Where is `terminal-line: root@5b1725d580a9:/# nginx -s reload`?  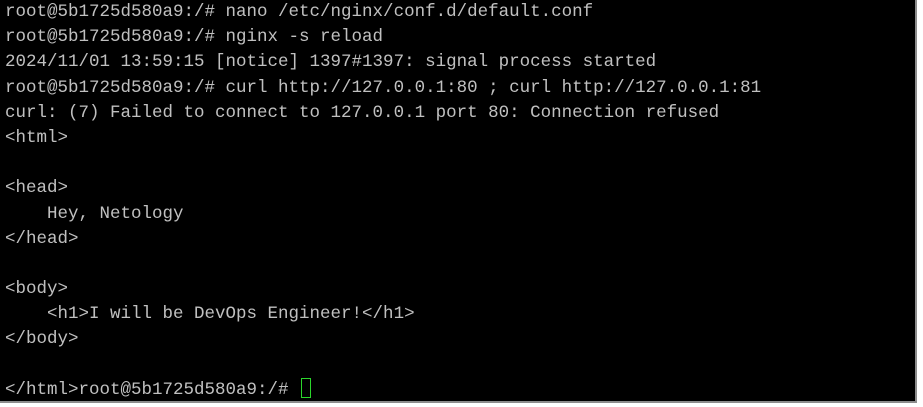 terminal-line: root@5b1725d580a9:/# nginx -s reload is located at coordinates (194, 37).